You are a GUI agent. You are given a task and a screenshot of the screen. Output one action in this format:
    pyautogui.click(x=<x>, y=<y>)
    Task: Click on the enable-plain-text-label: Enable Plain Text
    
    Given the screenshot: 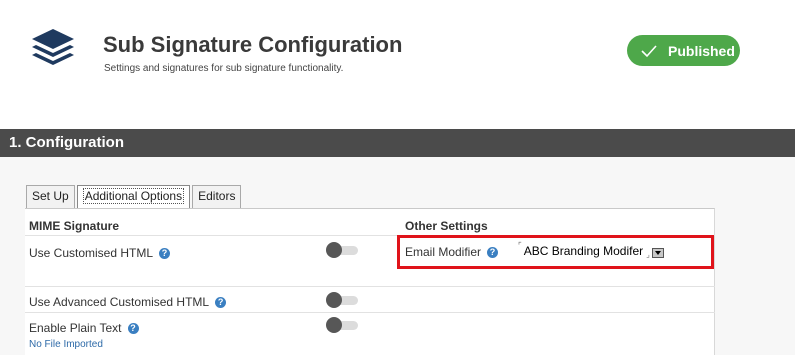 What is the action you would take?
    pyautogui.click(x=75, y=328)
    